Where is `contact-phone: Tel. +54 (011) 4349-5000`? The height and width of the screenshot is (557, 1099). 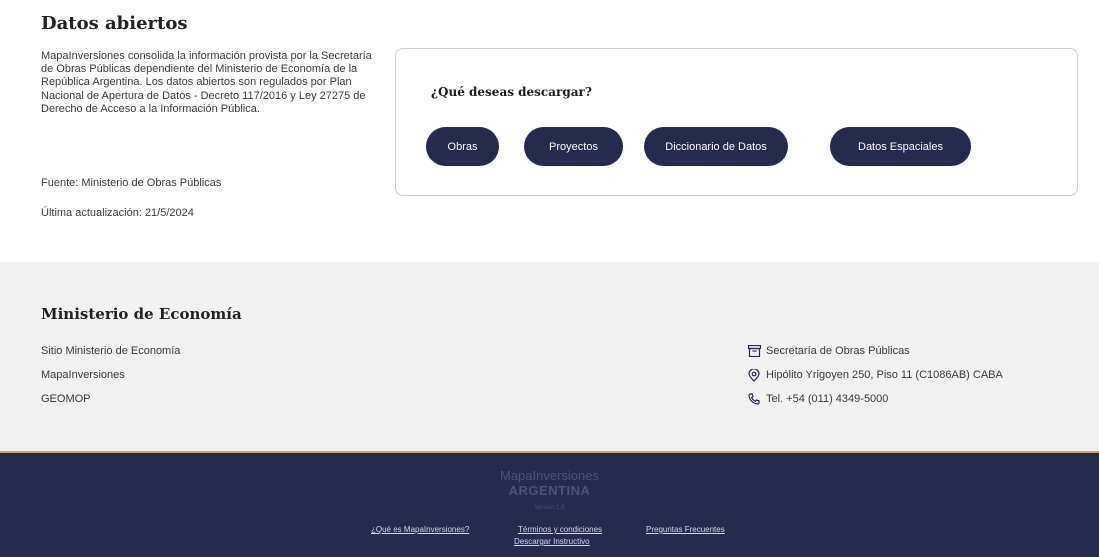
contact-phone: Tel. +54 (011) 4349-5000 is located at coordinates (817, 399).